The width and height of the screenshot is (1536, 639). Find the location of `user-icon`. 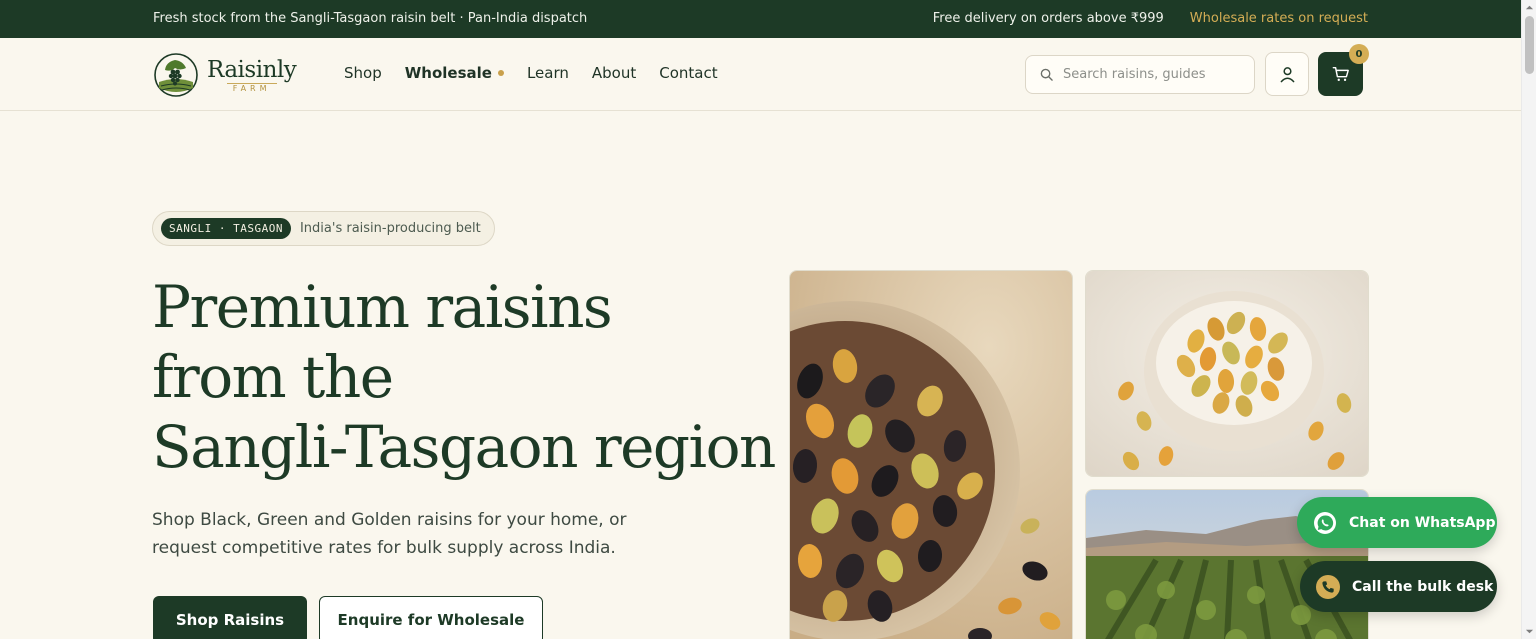

user-icon is located at coordinates (1287, 74).